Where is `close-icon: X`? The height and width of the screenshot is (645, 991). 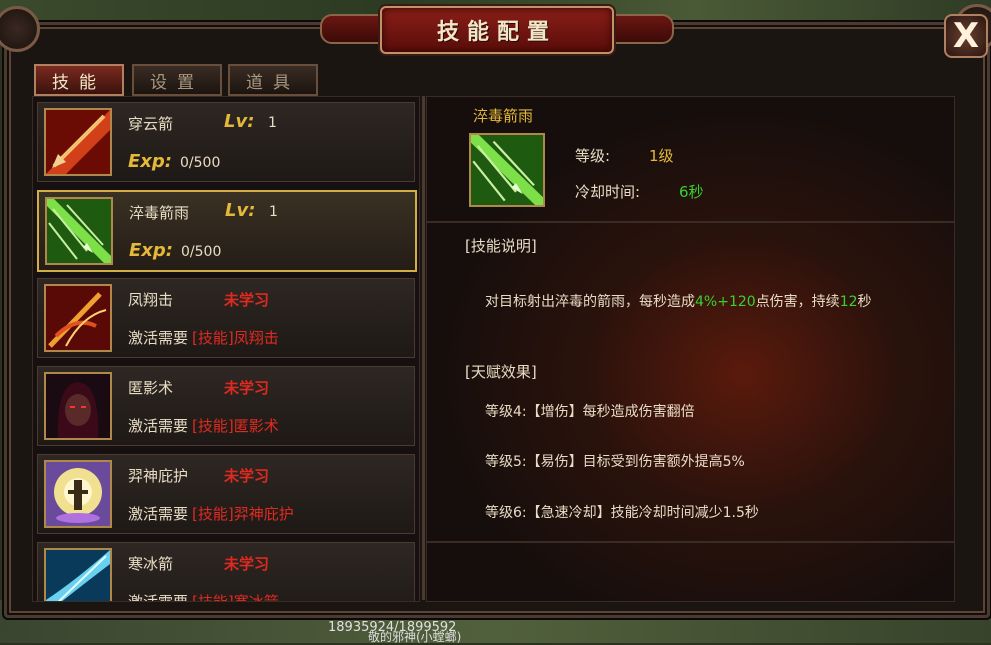
close-icon: X is located at coordinates (966, 36).